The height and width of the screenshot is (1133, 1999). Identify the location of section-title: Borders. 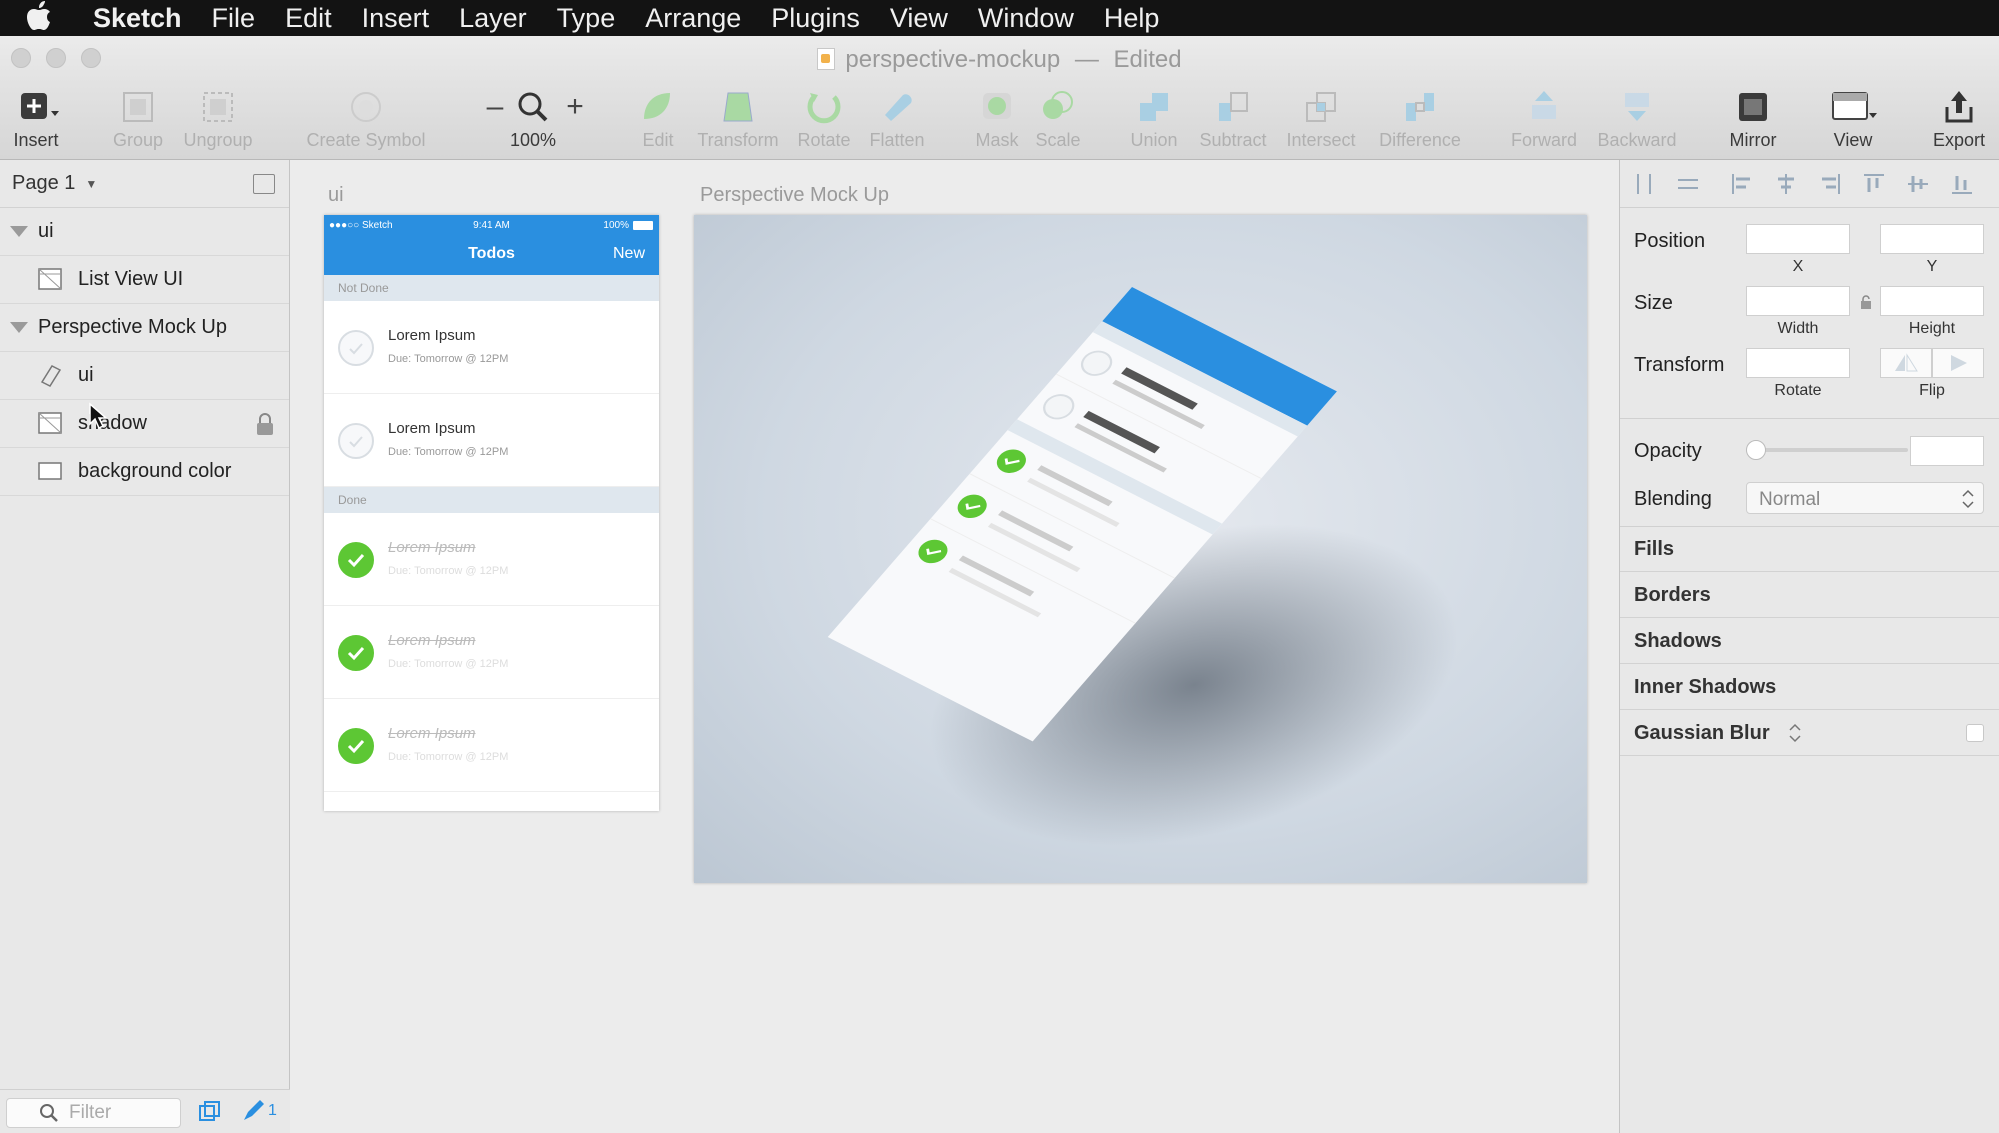
(1672, 595).